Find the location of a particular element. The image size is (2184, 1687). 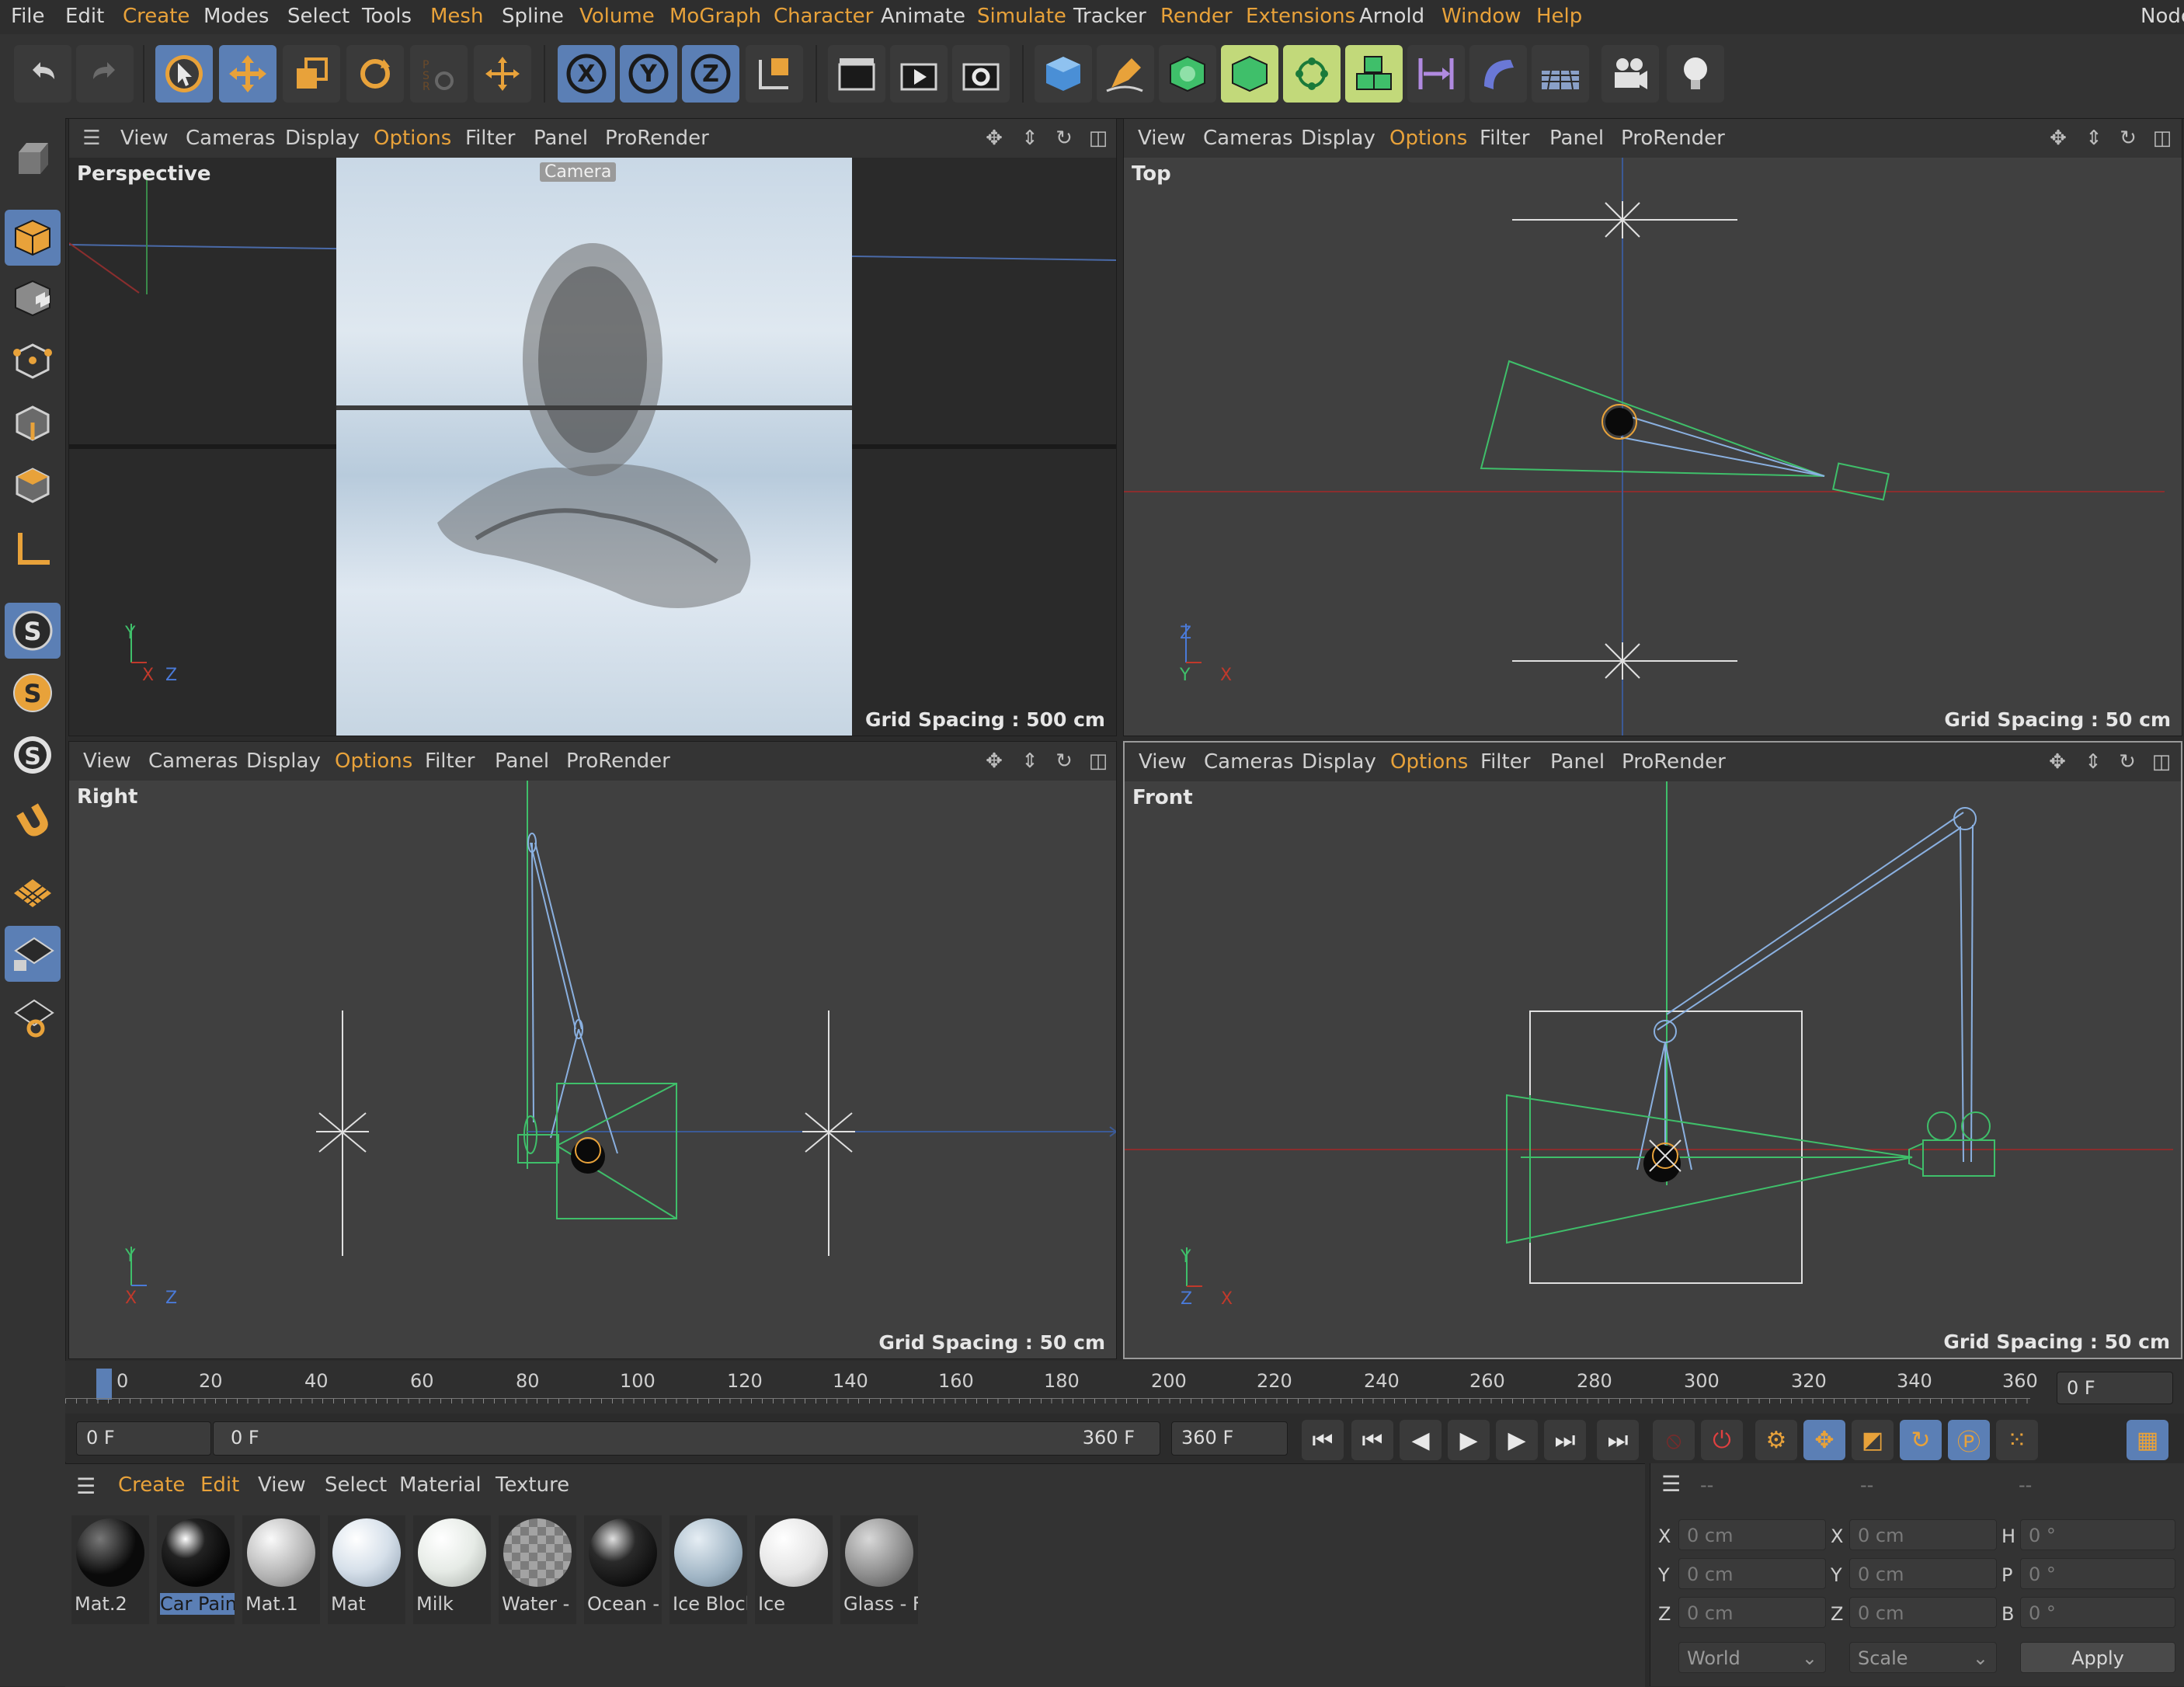

rot-p-field: 0 ° is located at coordinates (2097, 1574).